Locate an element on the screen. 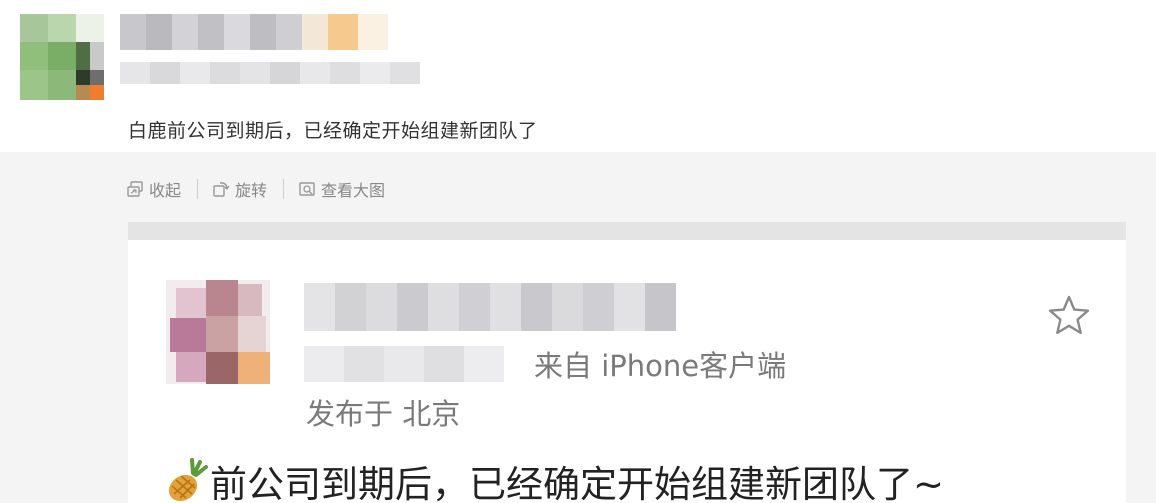 This screenshot has width=1156, height=503. view-large-label: 查看大图 is located at coordinates (353, 190).